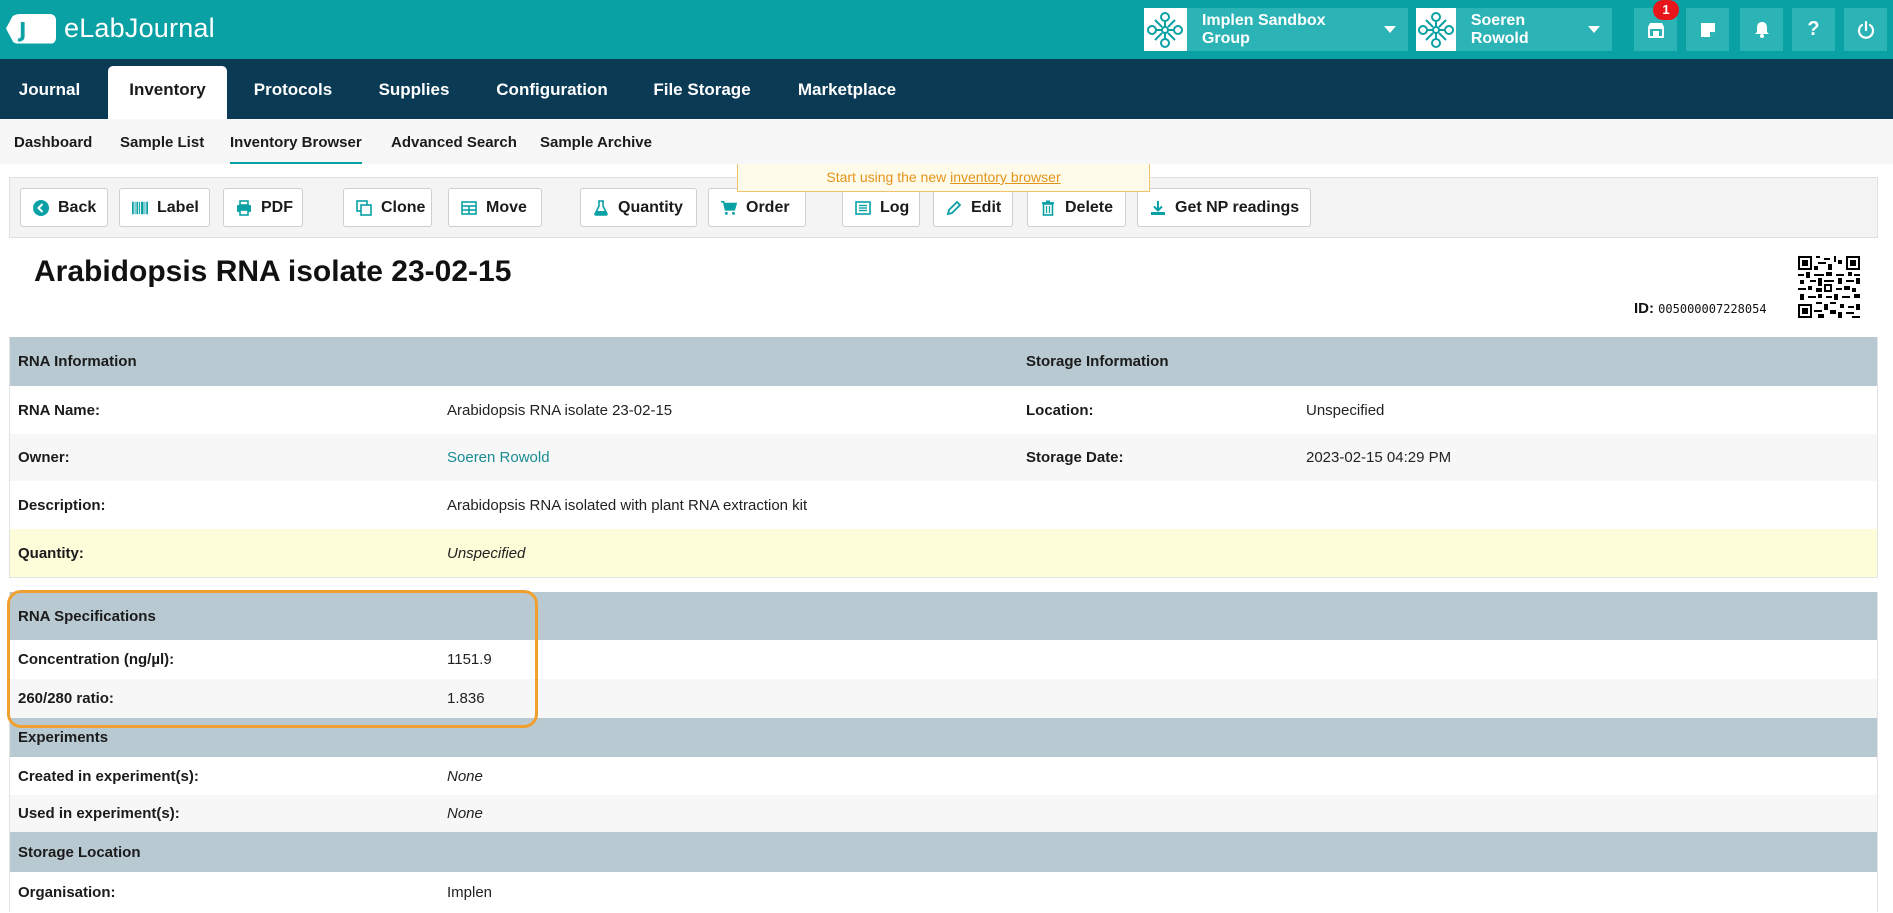 The width and height of the screenshot is (1893, 913). What do you see at coordinates (293, 89) in the screenshot?
I see `tab-protocols: Protocols` at bounding box center [293, 89].